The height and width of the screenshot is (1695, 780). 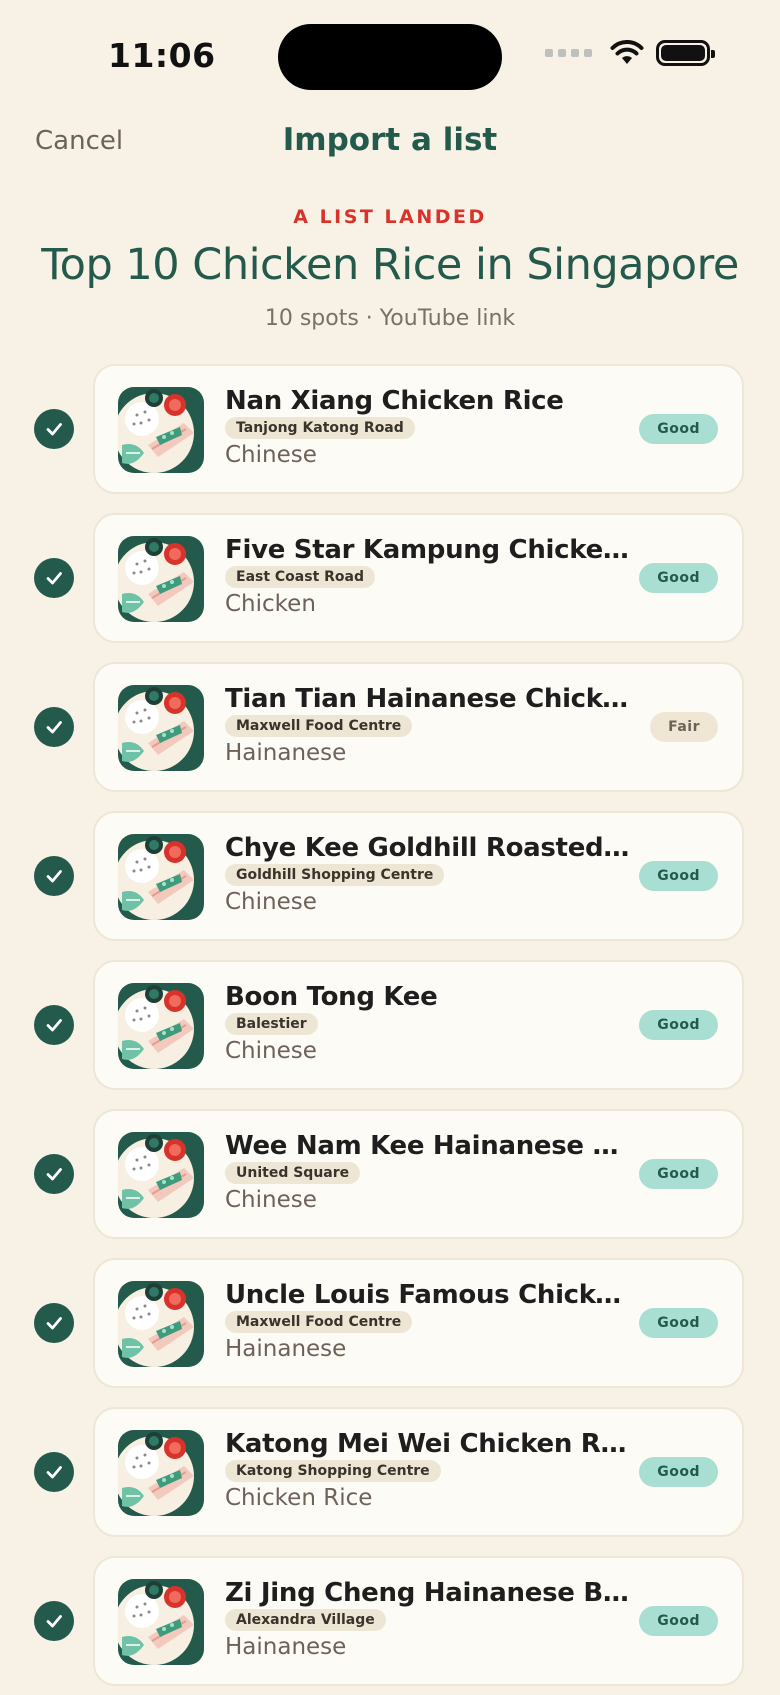 I want to click on nav-bar: Cancel Import a list, so click(x=390, y=145).